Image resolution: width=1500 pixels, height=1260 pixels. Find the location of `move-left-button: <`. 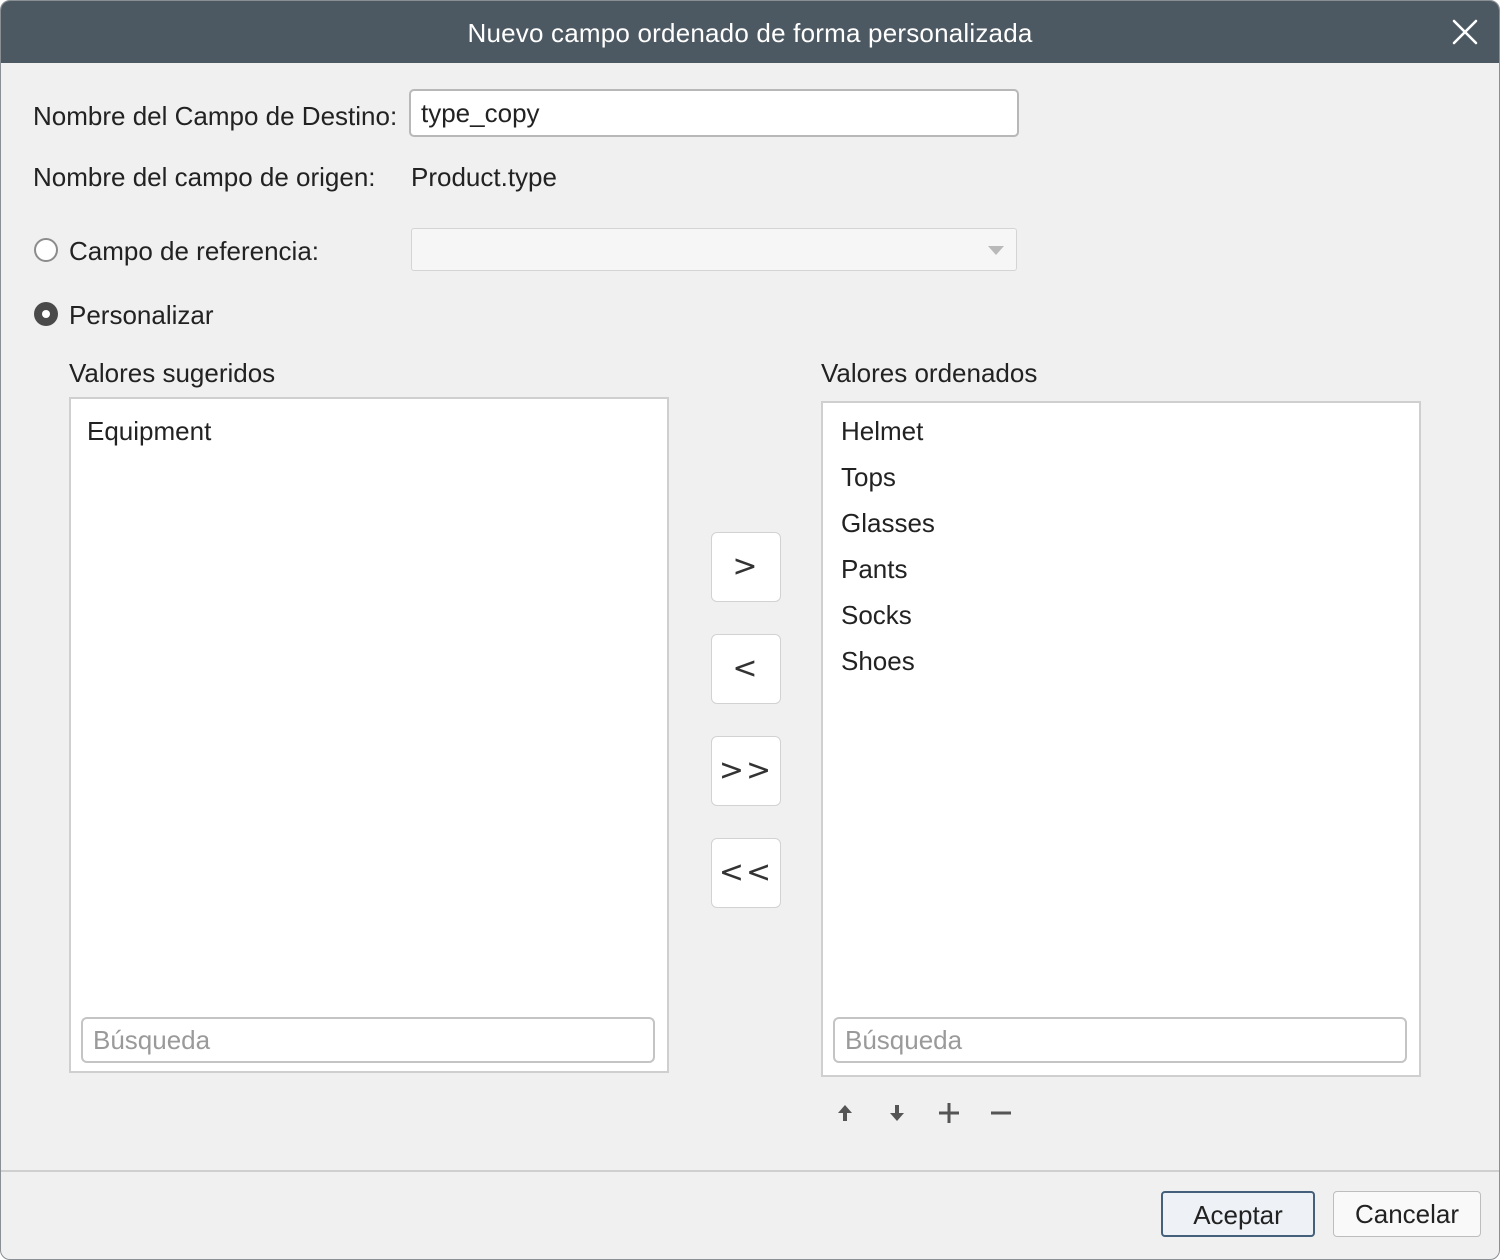

move-left-button: < is located at coordinates (746, 669).